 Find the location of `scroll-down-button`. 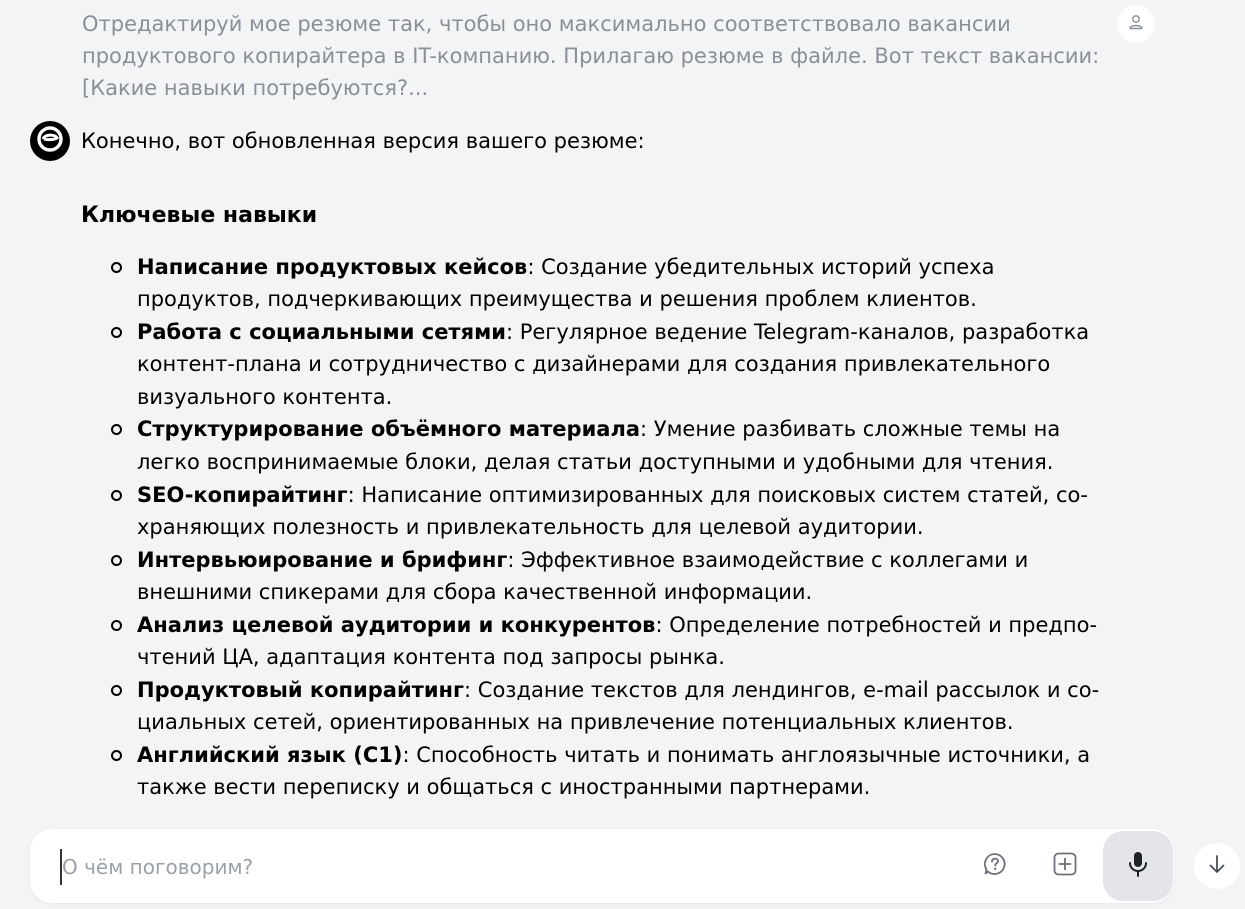

scroll-down-button is located at coordinates (1217, 866).